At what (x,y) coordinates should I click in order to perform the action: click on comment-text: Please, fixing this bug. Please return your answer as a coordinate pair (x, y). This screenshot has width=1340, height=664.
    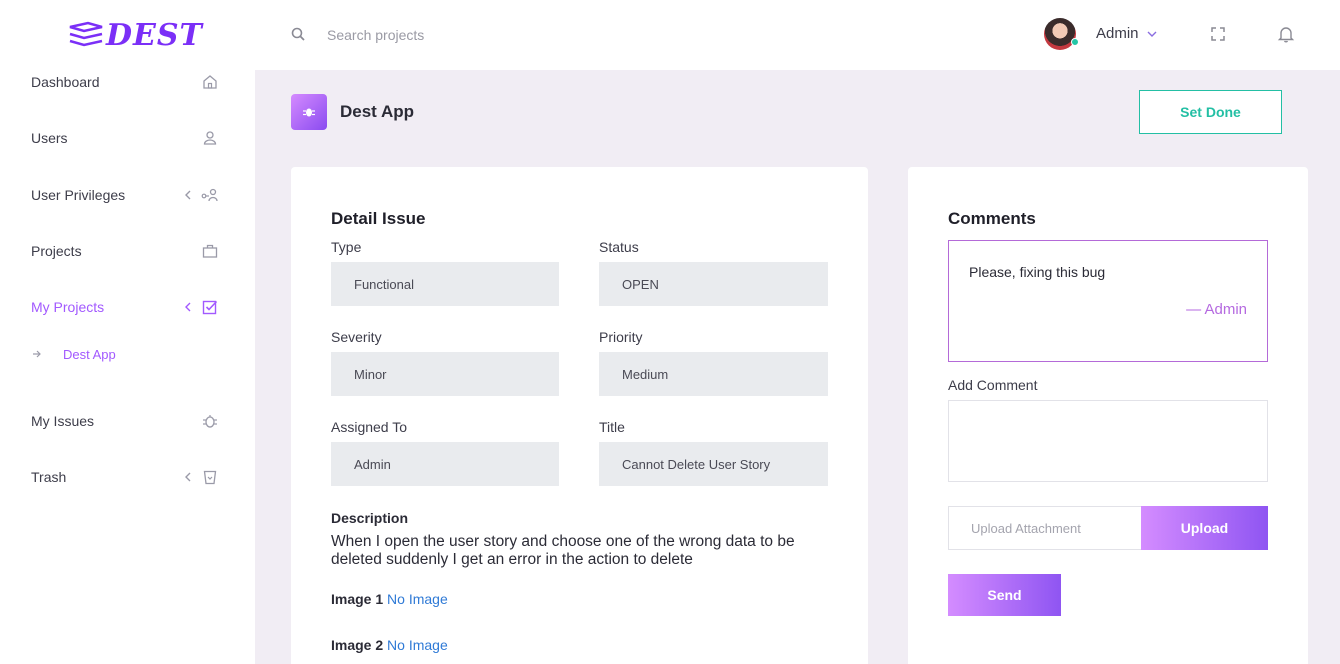
    Looking at the image, I should click on (1037, 272).